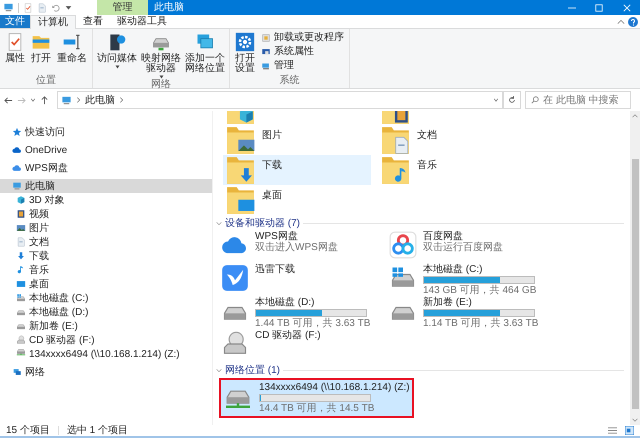  Describe the element at coordinates (106, 312) in the screenshot. I see `sidebar-item: 本地磁盘 (D:)` at that location.